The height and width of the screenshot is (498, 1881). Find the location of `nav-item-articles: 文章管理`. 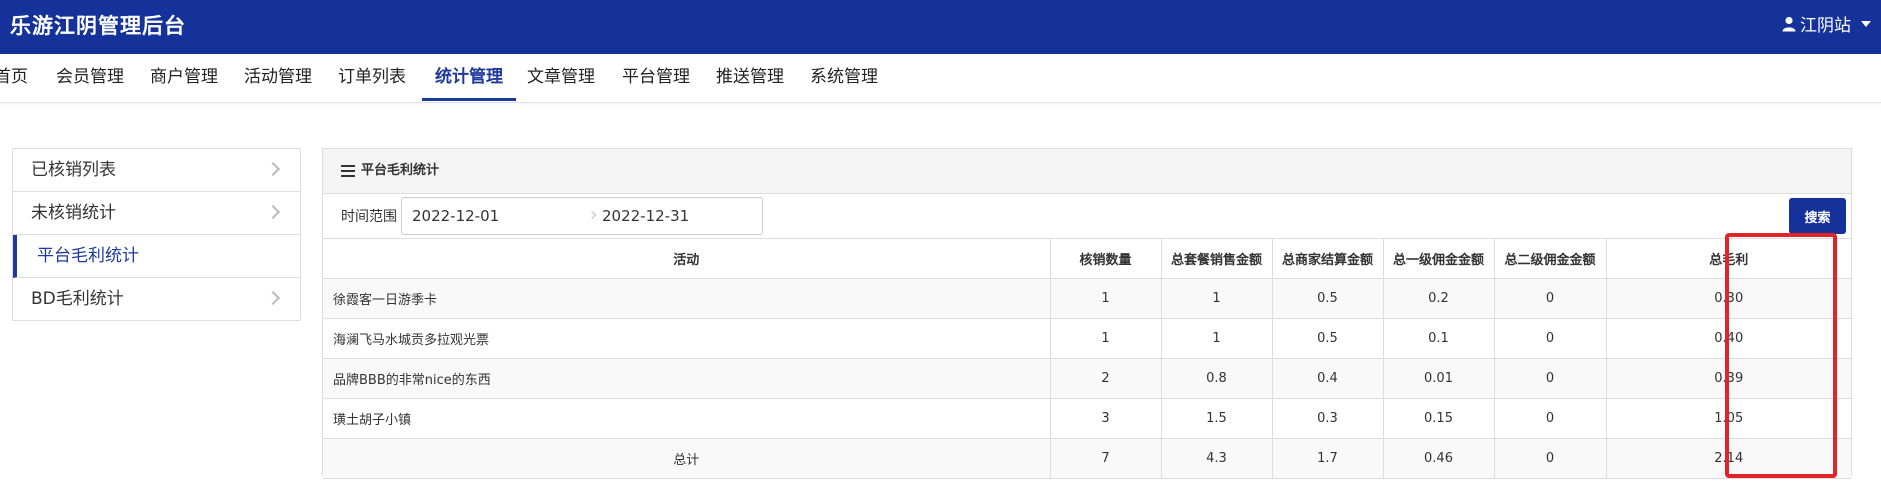

nav-item-articles: 文章管理 is located at coordinates (561, 77).